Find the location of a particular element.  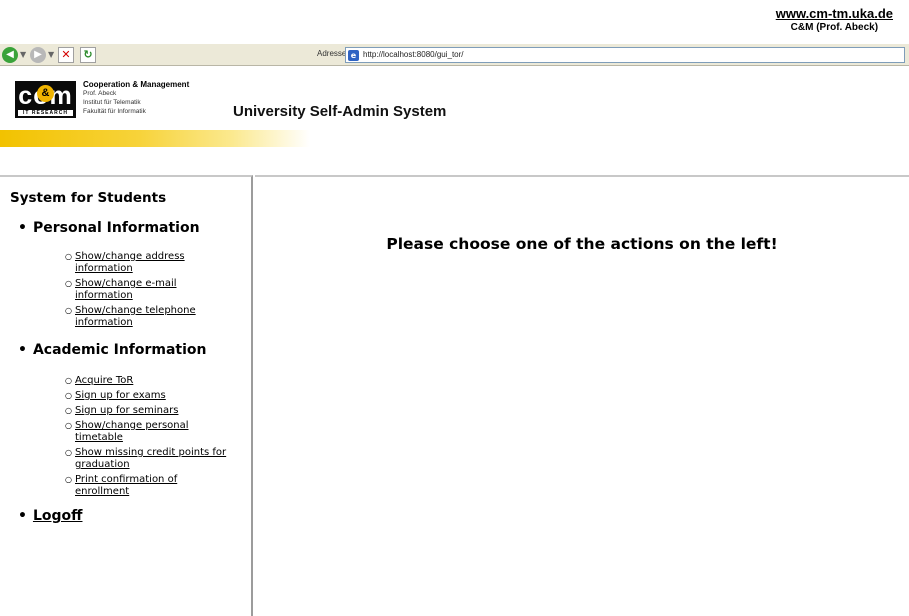

section-academic-information: • Academic Information is located at coordinates (112, 350).